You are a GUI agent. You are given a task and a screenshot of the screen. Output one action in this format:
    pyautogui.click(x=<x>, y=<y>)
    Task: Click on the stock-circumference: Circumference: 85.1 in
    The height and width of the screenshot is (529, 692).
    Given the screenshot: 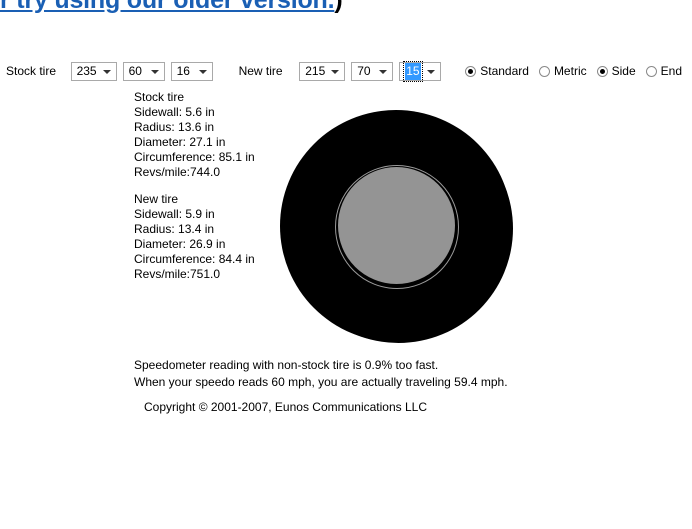 What is the action you would take?
    pyautogui.click(x=194, y=157)
    